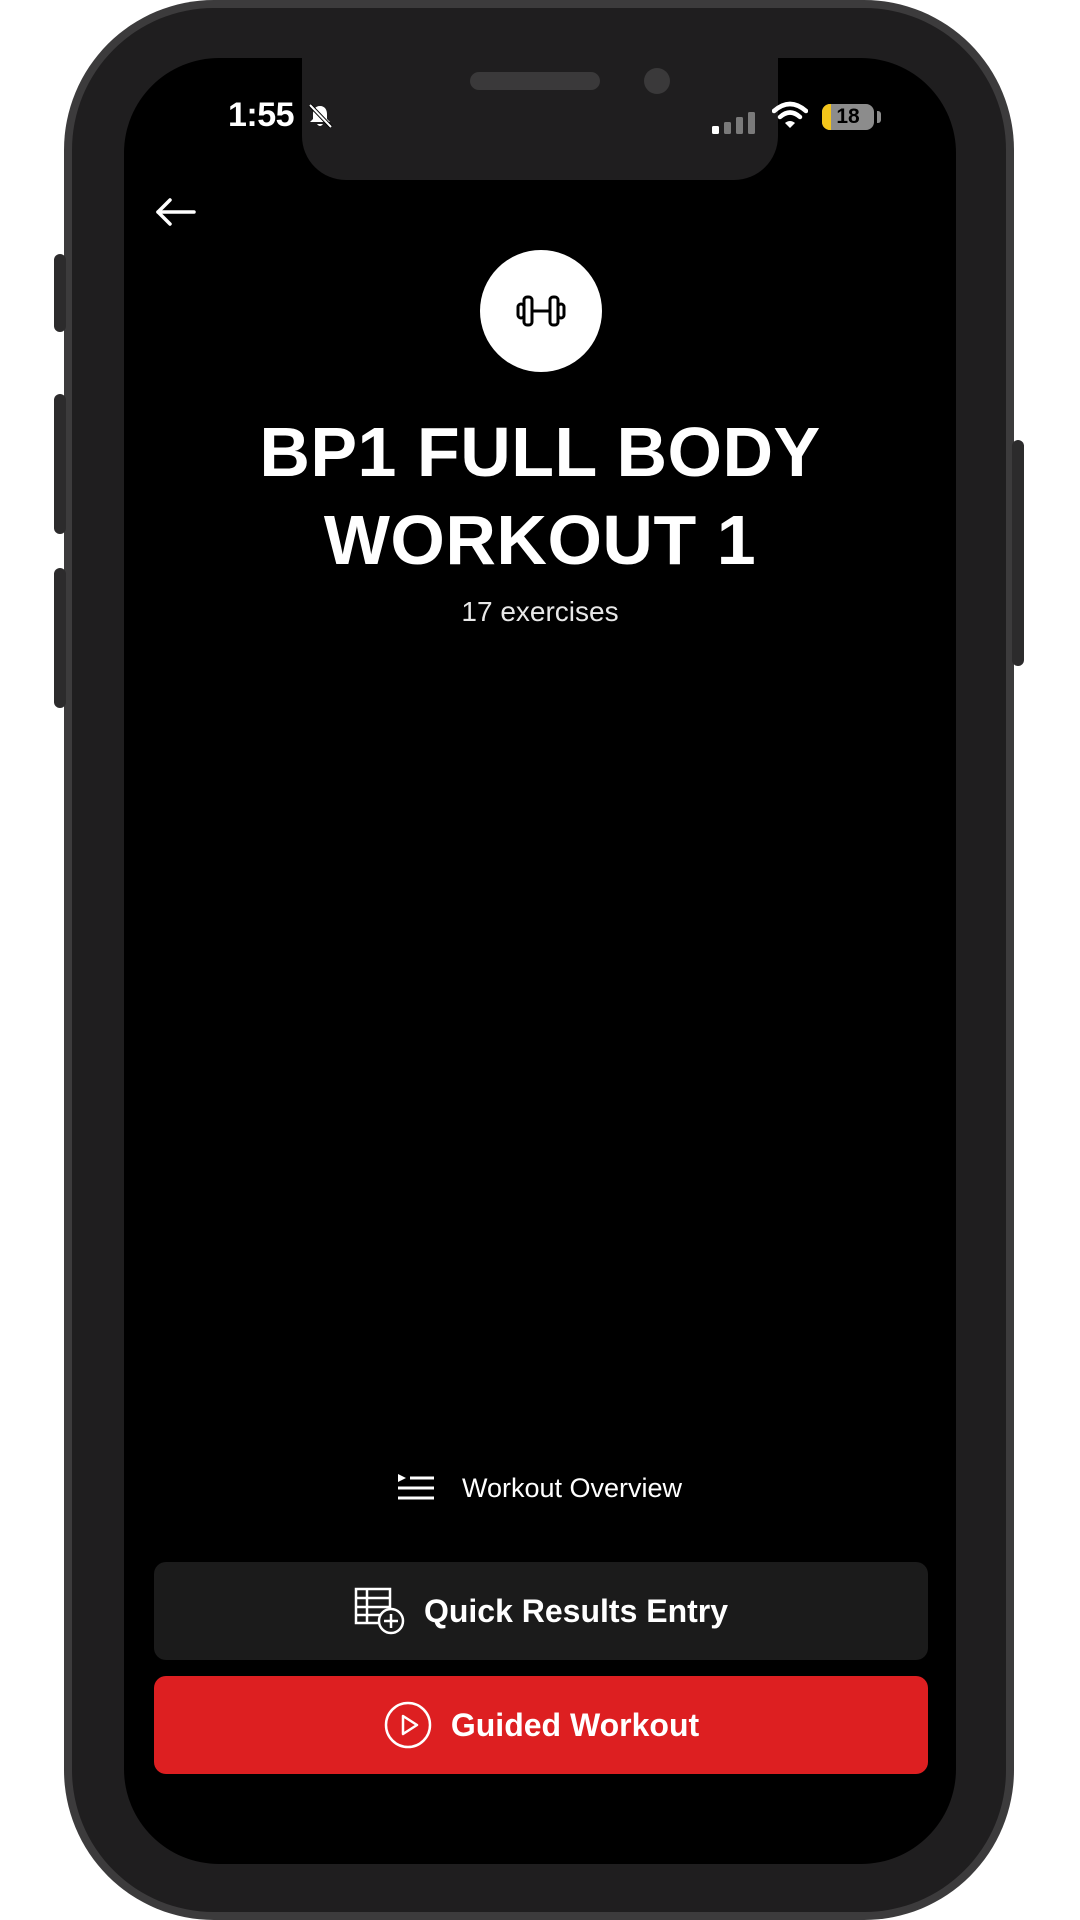  What do you see at coordinates (540, 119) in the screenshot?
I see `notch` at bounding box center [540, 119].